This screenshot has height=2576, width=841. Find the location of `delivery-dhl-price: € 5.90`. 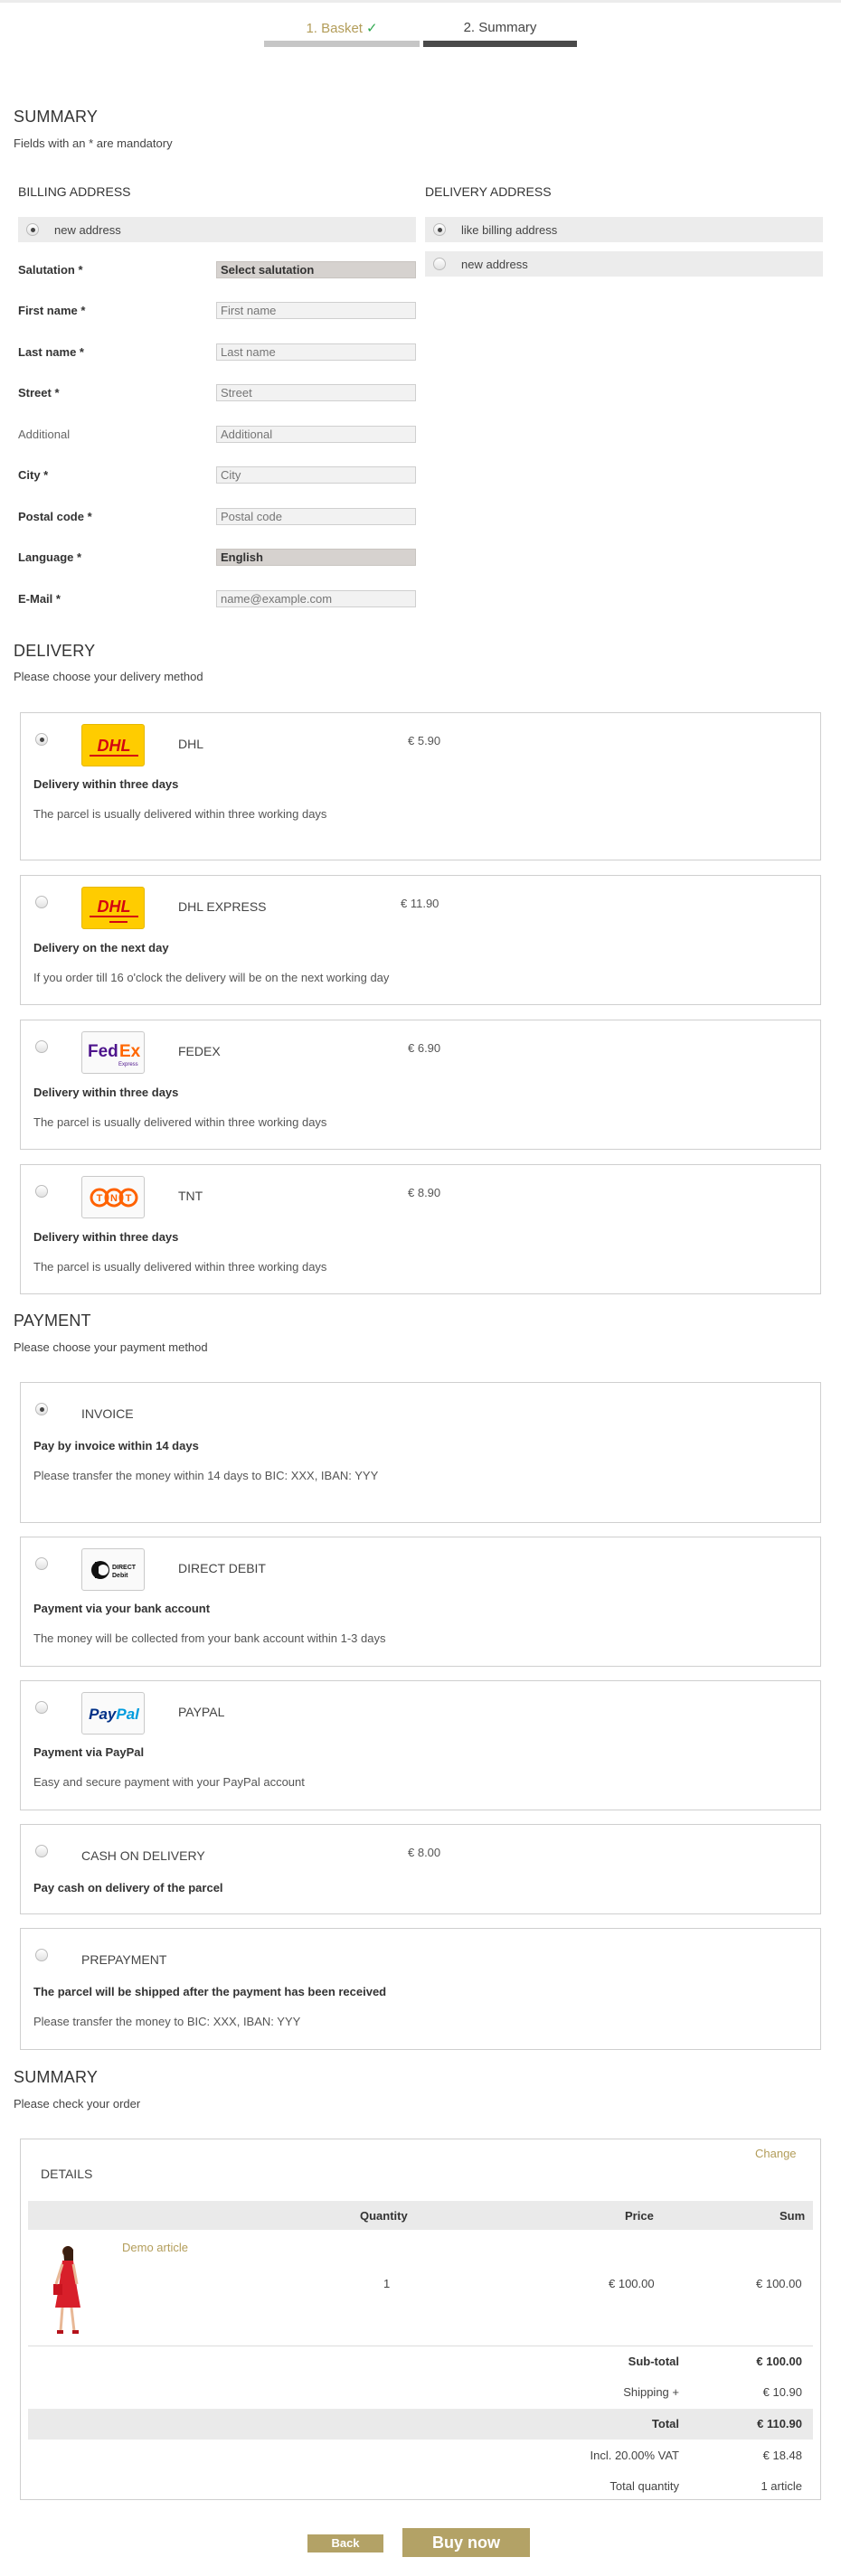

delivery-dhl-price: € 5.90 is located at coordinates (424, 740).